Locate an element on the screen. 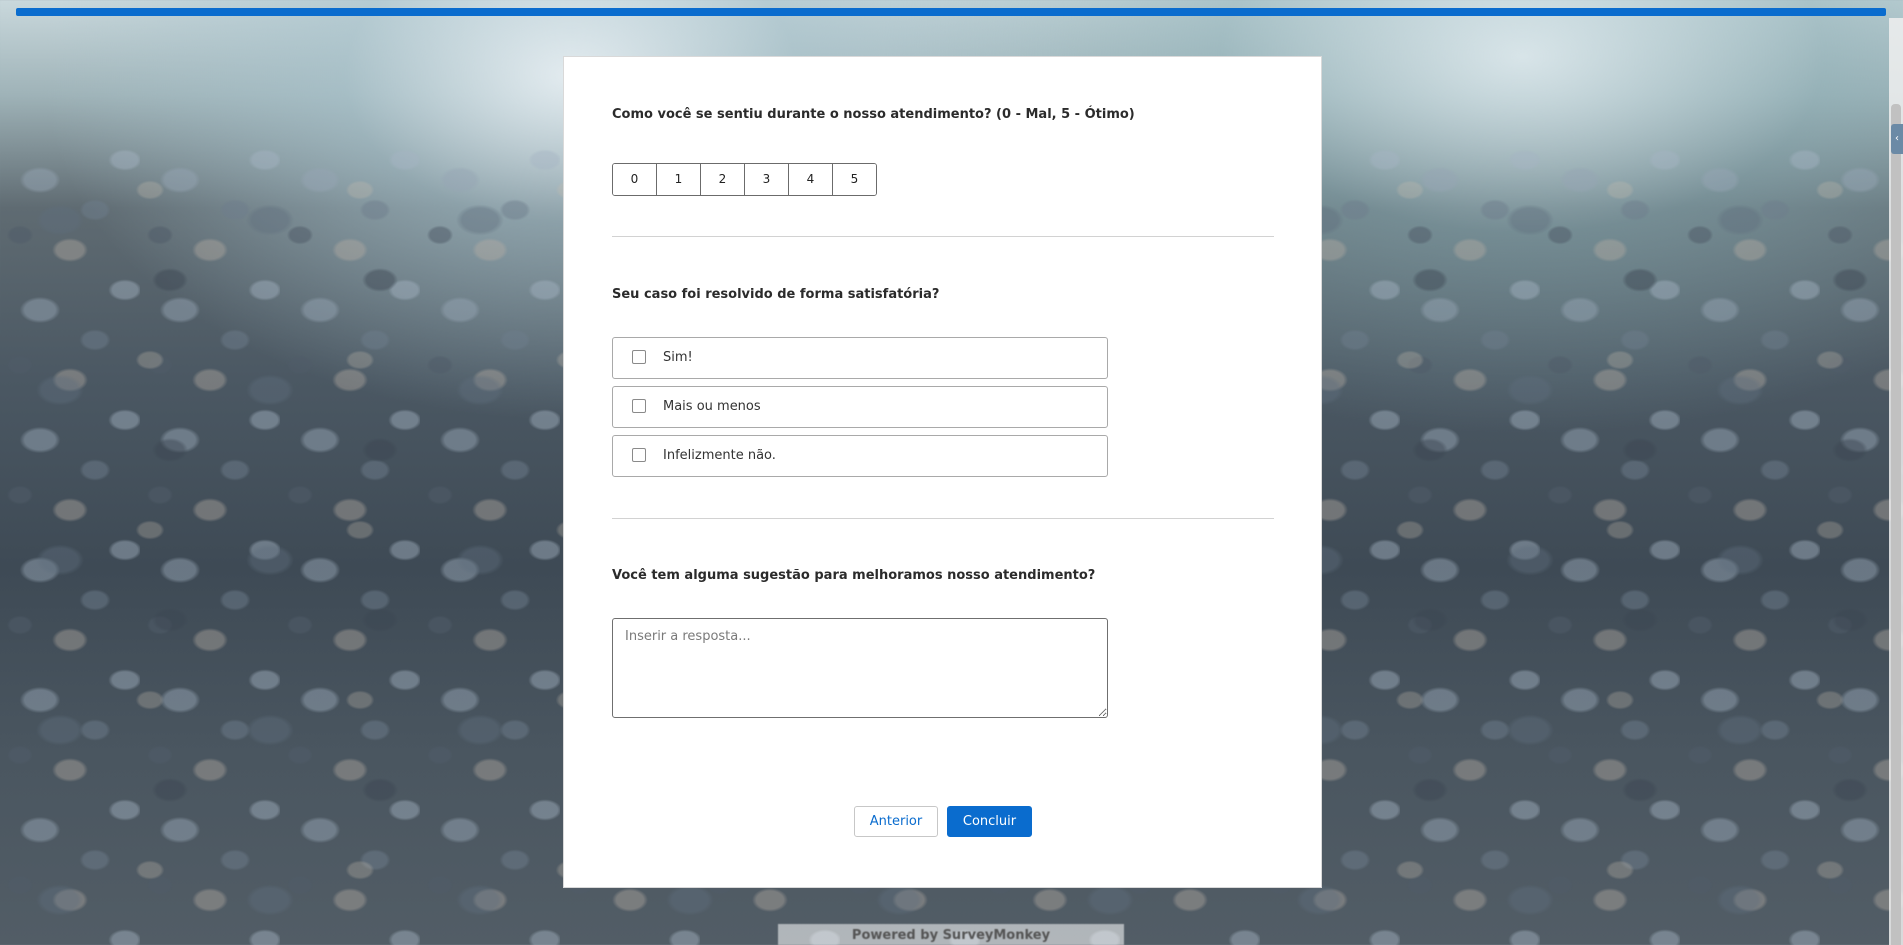  rating-option-4: 4 is located at coordinates (811, 179).